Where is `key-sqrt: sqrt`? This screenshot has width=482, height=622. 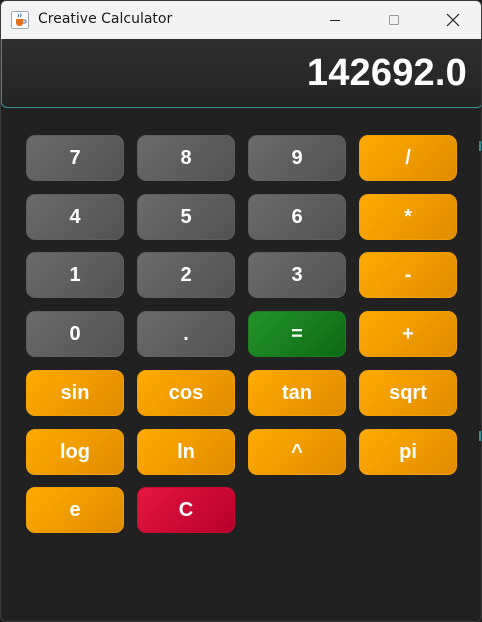 key-sqrt: sqrt is located at coordinates (408, 393).